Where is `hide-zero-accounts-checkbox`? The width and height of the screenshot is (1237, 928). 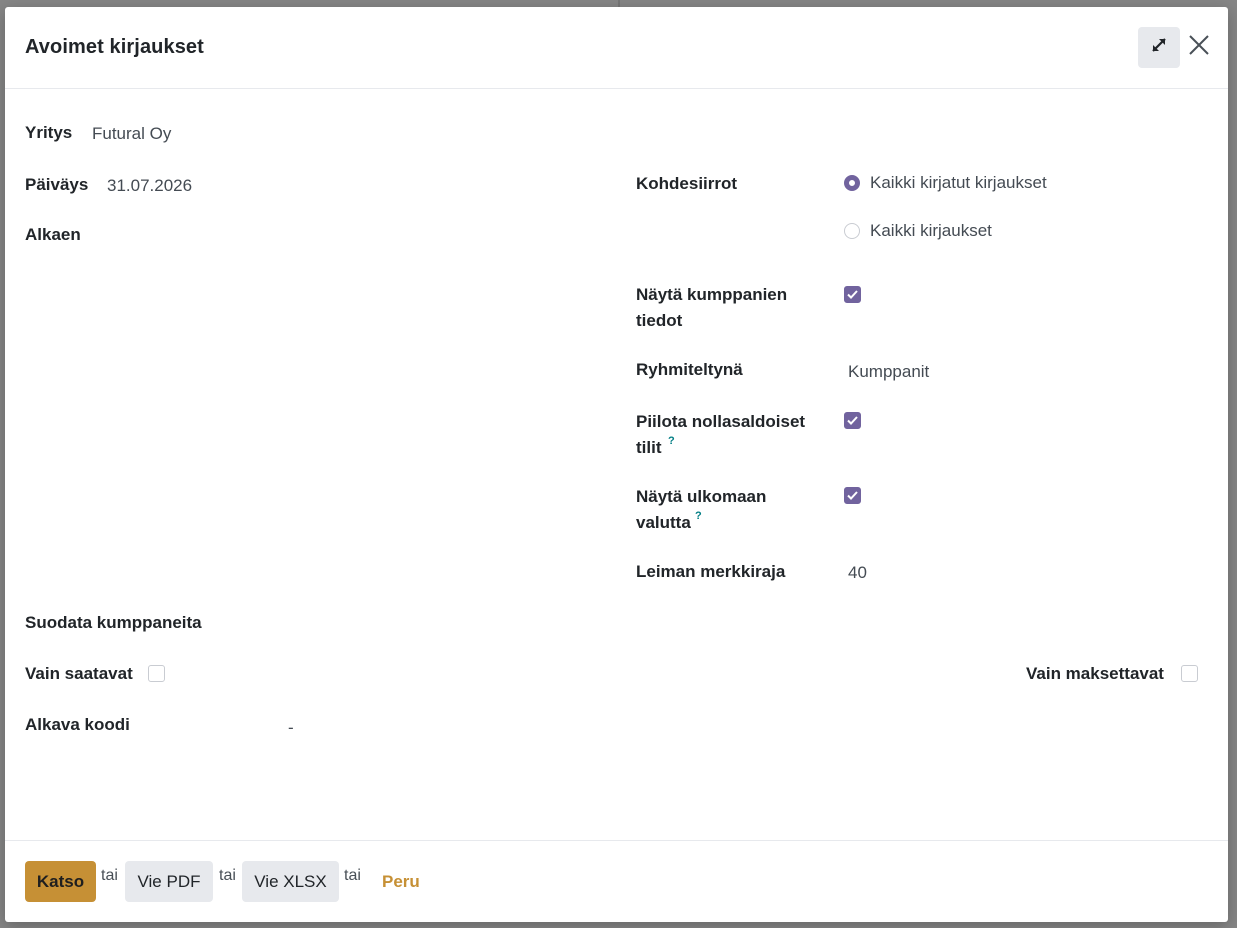
hide-zero-accounts-checkbox is located at coordinates (852, 420).